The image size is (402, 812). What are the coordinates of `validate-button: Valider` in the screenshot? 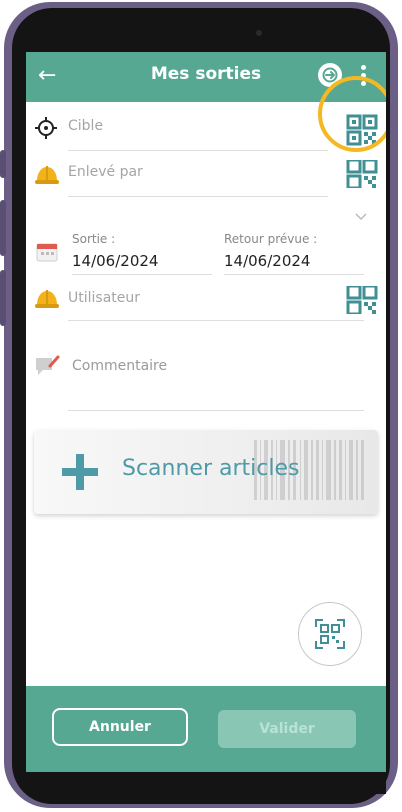 It's located at (287, 729).